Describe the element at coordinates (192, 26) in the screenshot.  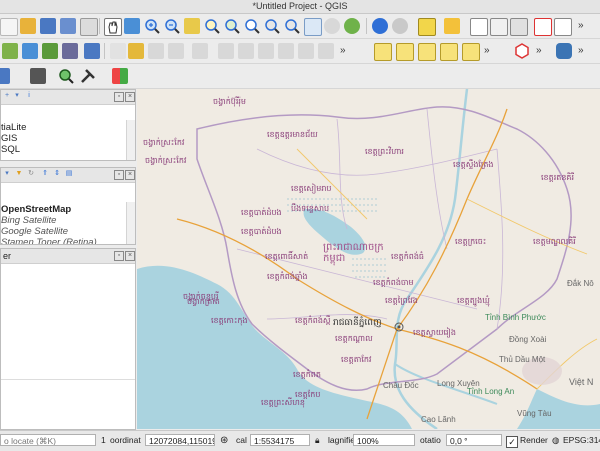
I see `zoom-full-icon` at that location.